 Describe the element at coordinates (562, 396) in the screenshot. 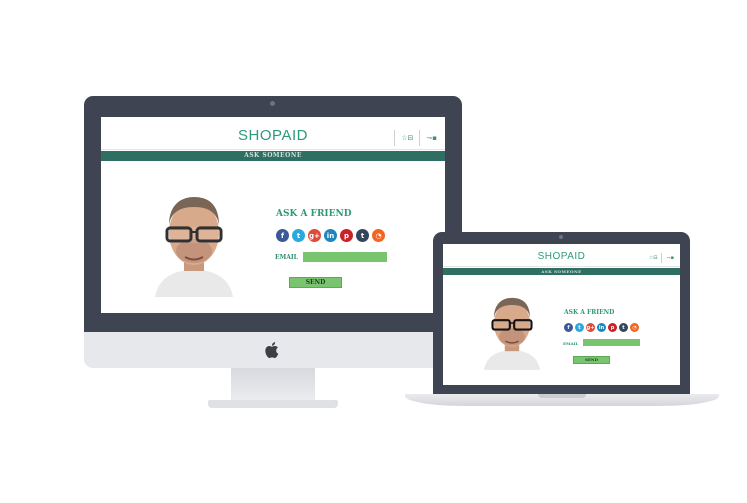

I see `laptop-notch` at that location.